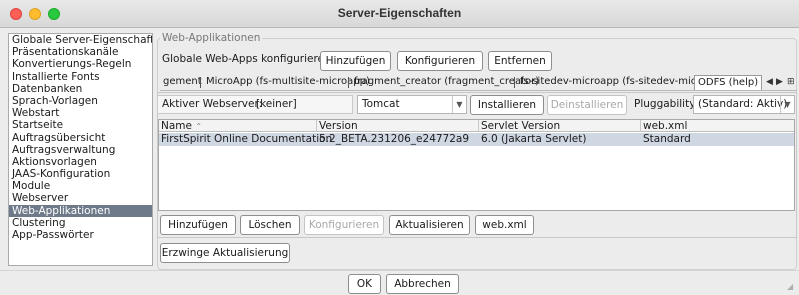 The image size is (799, 295). What do you see at coordinates (381, 104) in the screenshot?
I see `webserver-type-value: Tomcat` at bounding box center [381, 104].